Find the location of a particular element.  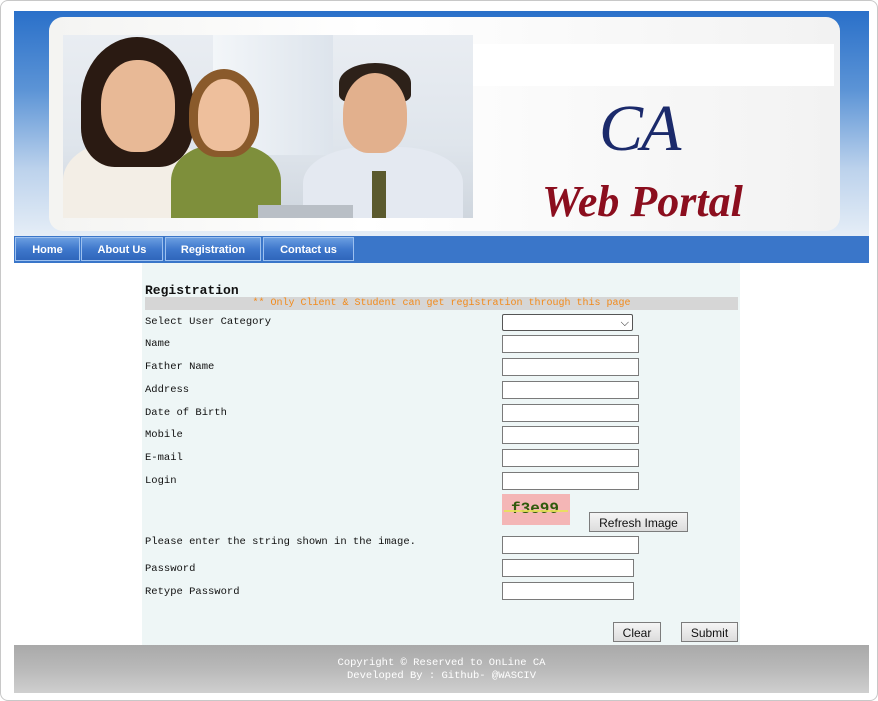

logo-ca-text: CA is located at coordinates (640, 128).